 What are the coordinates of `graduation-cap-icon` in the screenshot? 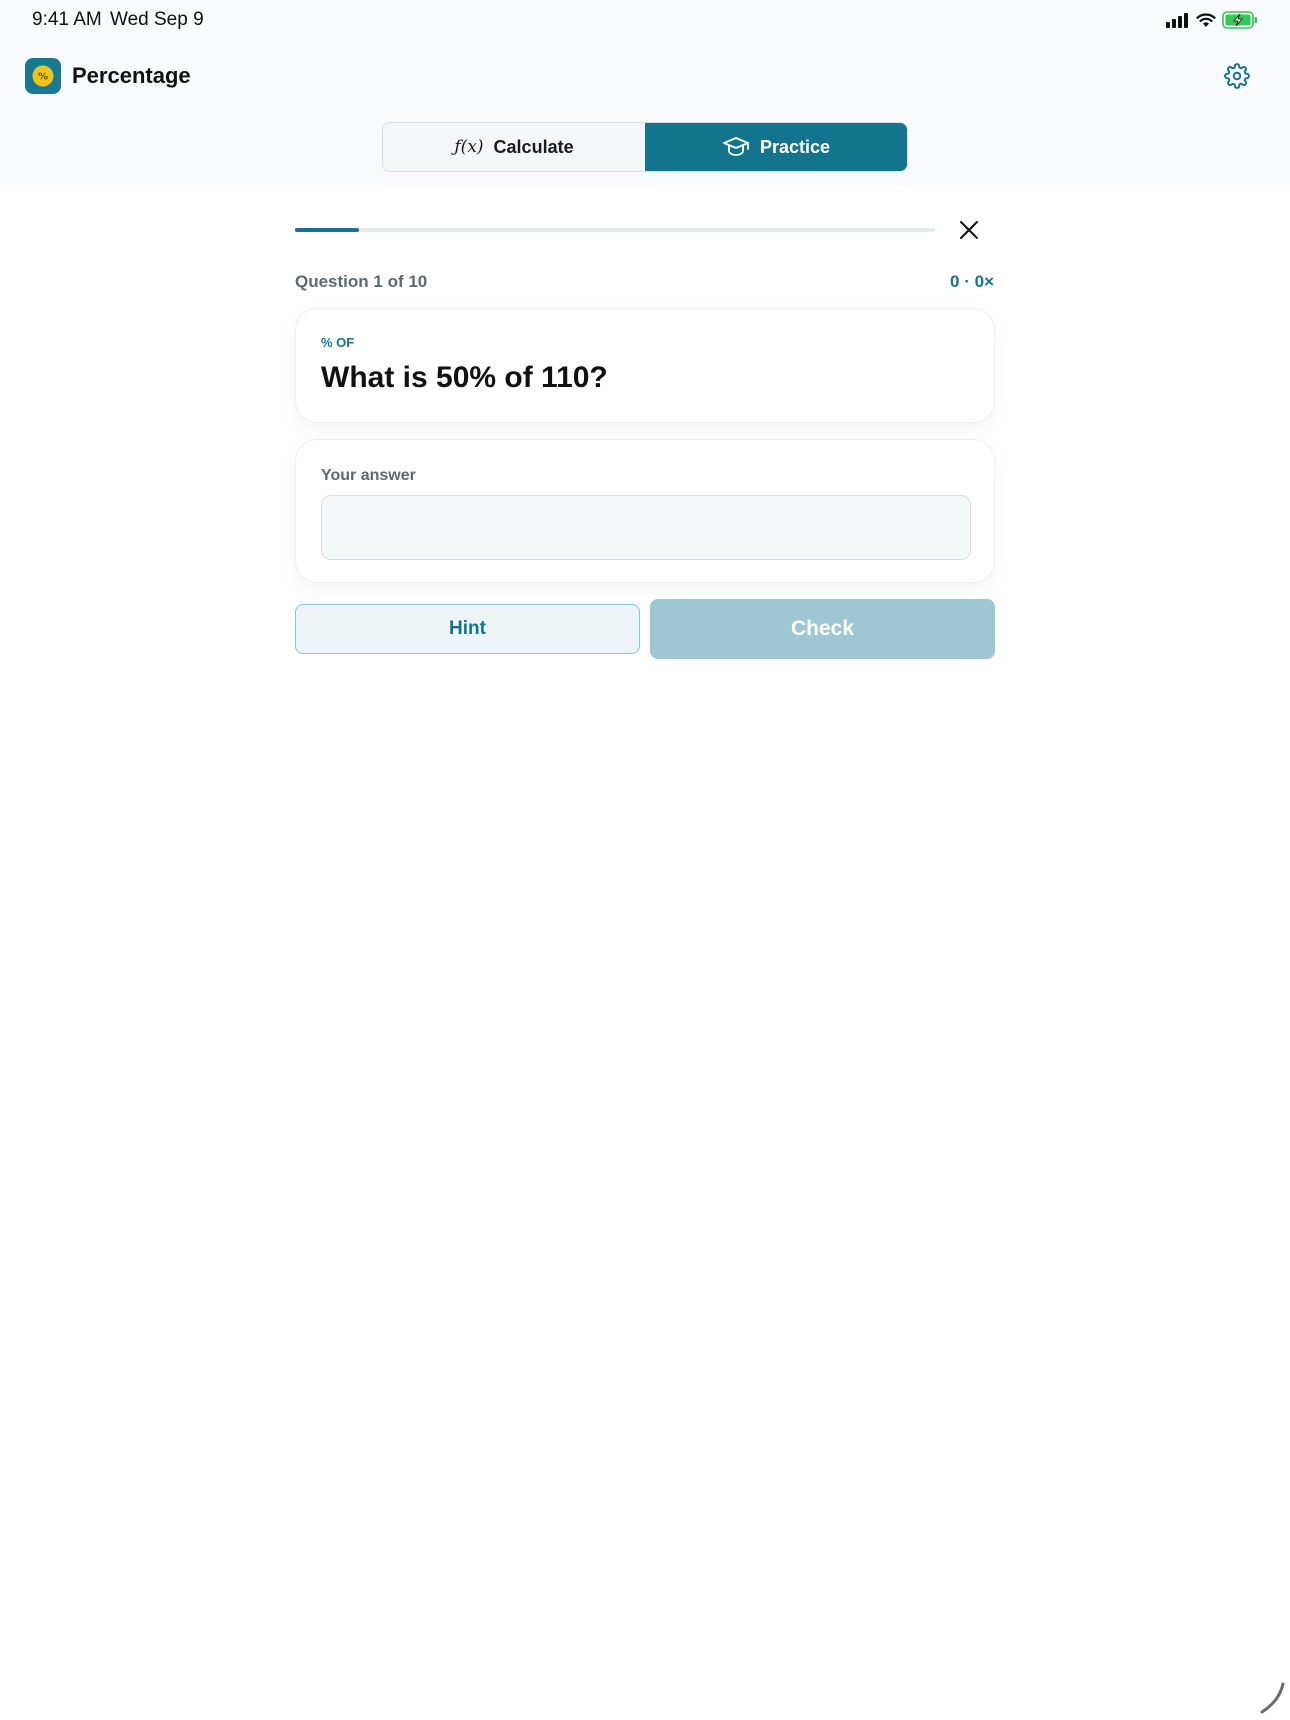 It's located at (736, 146).